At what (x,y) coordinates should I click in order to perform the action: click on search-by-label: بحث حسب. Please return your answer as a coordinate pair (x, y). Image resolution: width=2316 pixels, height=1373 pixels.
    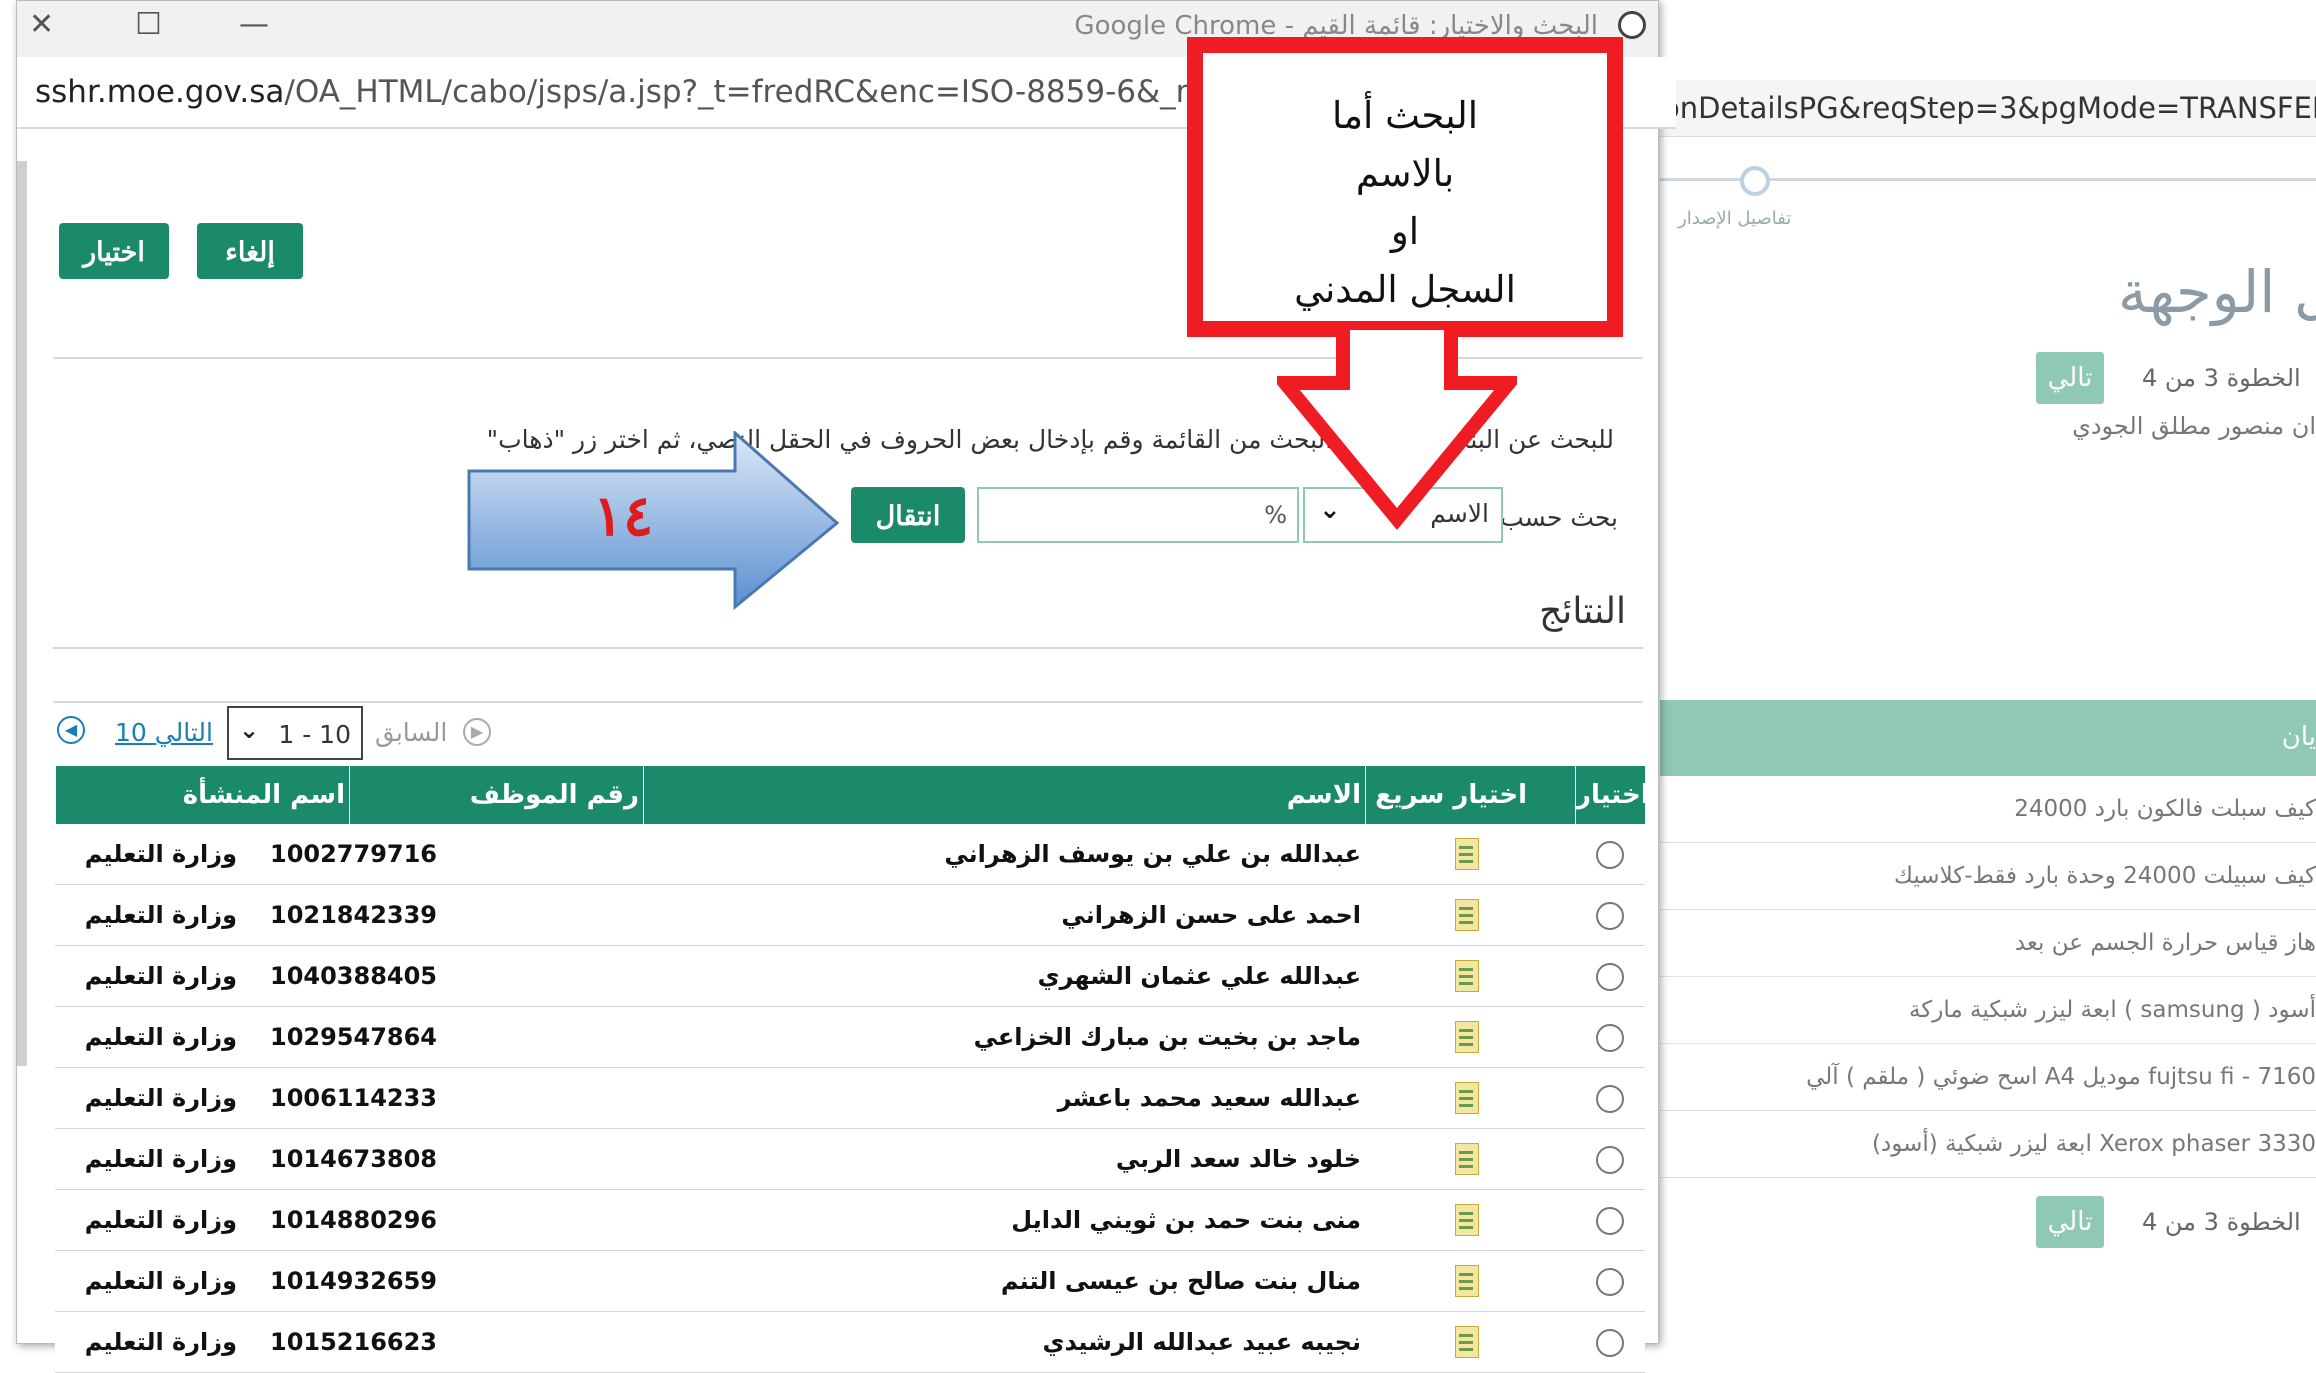
    Looking at the image, I should click on (1559, 517).